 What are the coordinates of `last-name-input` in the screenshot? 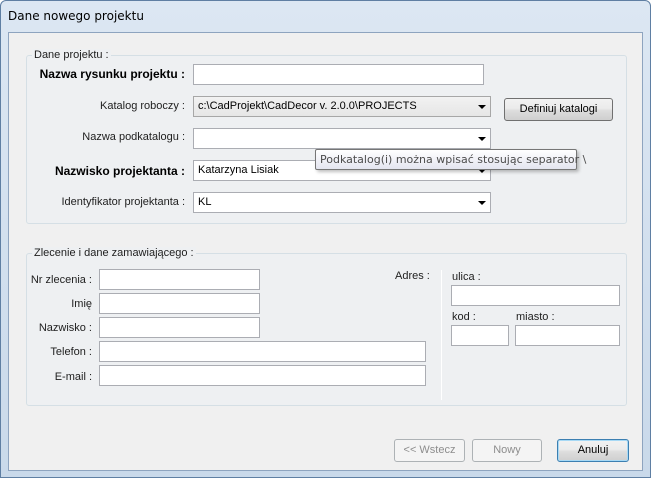 It's located at (179, 327).